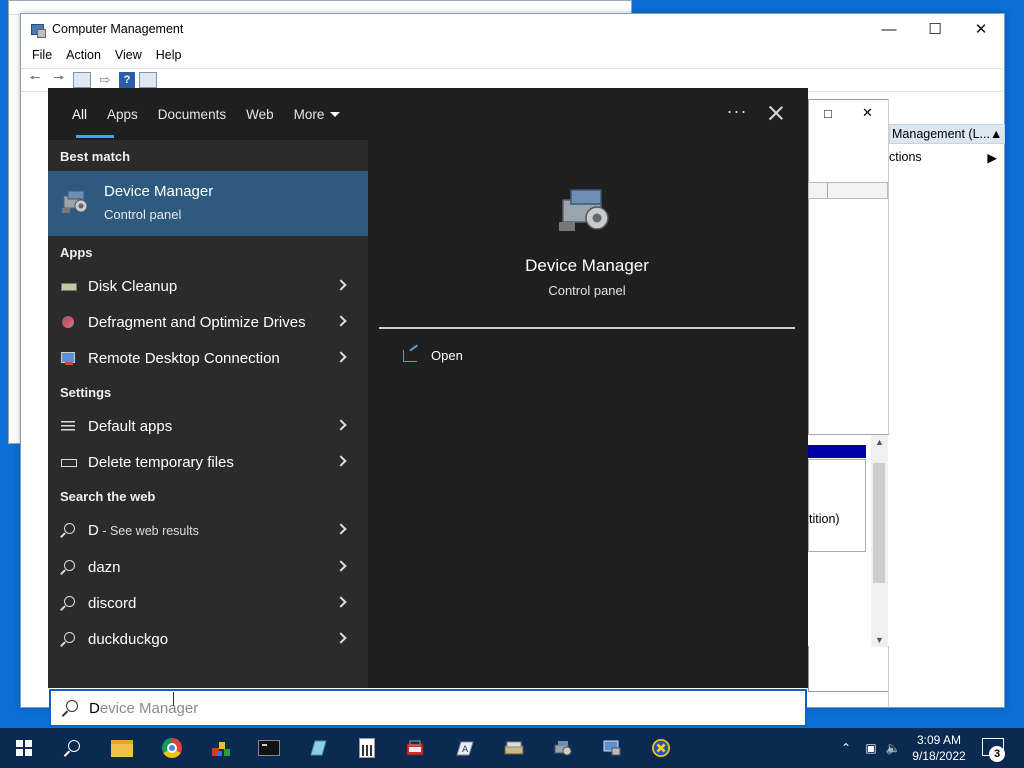 The image size is (1024, 768). What do you see at coordinates (269, 748) in the screenshot?
I see `taskbar-command-prompt` at bounding box center [269, 748].